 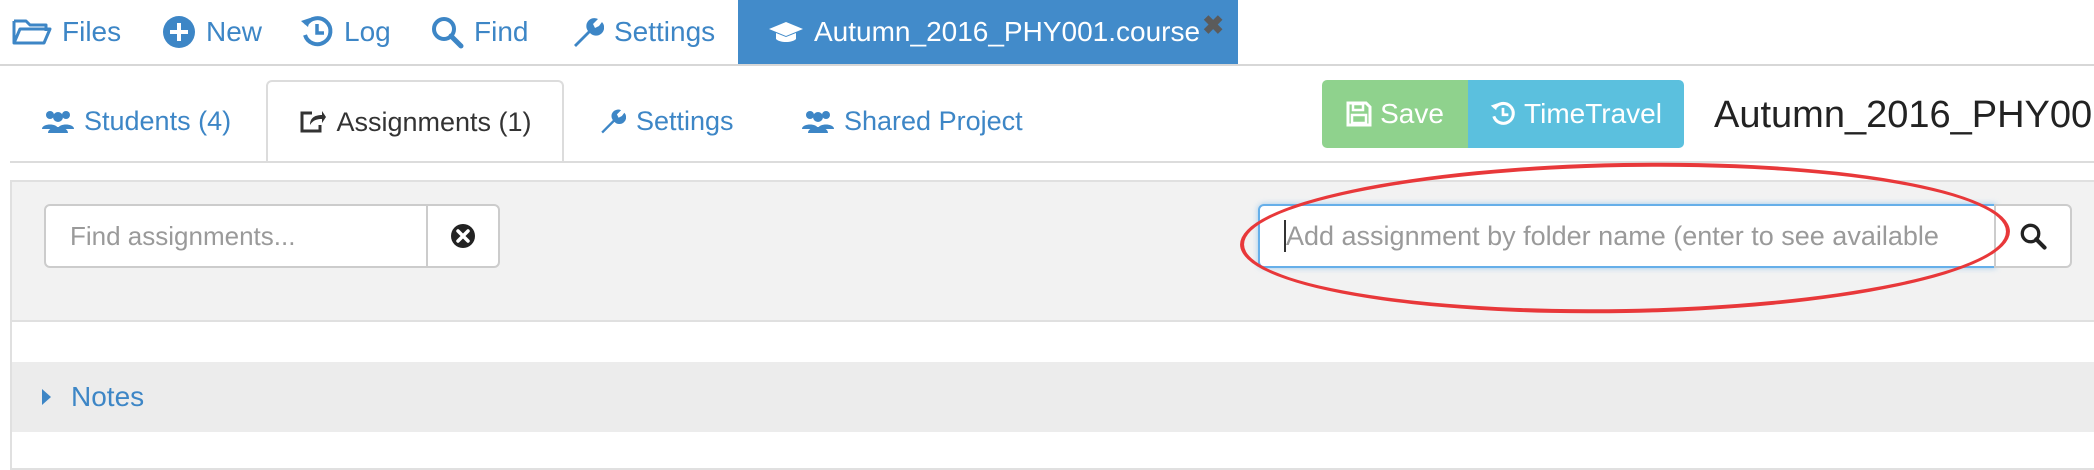 What do you see at coordinates (665, 31) in the screenshot?
I see `nav-settings-label: Settings` at bounding box center [665, 31].